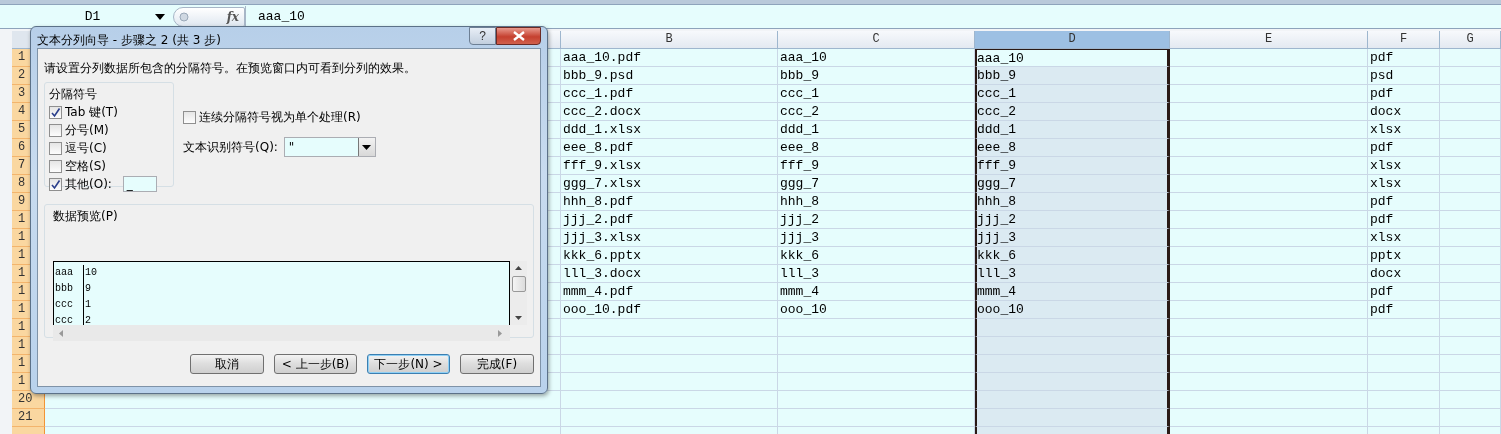  What do you see at coordinates (90, 273) in the screenshot?
I see `preview-cell-text: 10` at bounding box center [90, 273].